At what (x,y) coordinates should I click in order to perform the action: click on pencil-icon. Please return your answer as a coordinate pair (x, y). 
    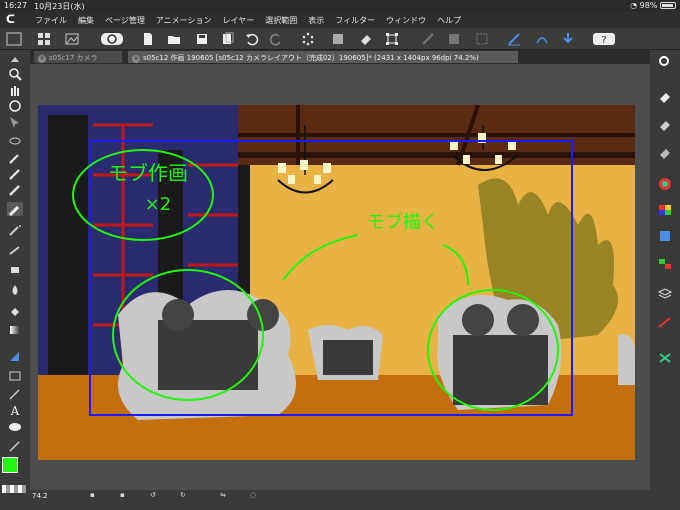
    Looking at the image, I should click on (15, 189).